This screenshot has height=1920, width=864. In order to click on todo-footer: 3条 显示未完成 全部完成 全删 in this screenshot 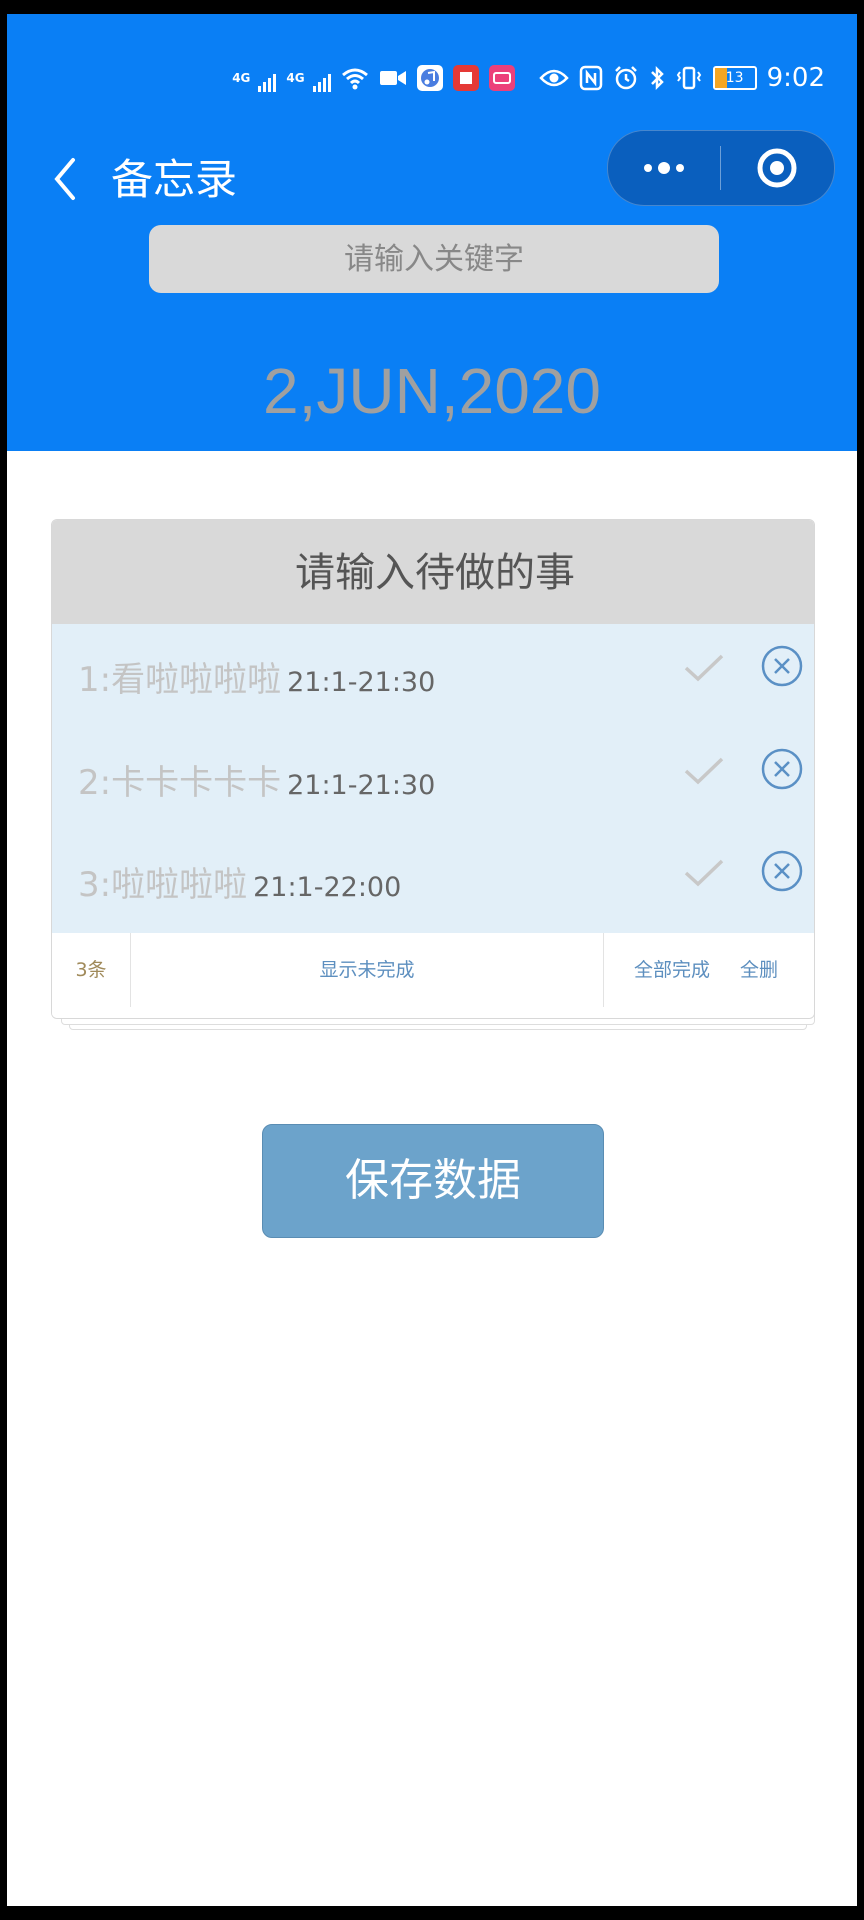, I will do `click(433, 975)`.